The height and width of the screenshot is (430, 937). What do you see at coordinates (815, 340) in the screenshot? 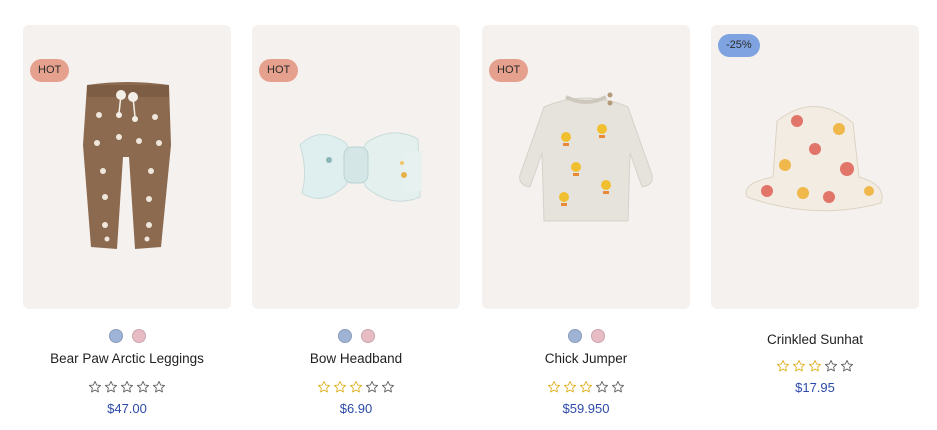
I see `product-name: Crinkled Sunhat` at bounding box center [815, 340].